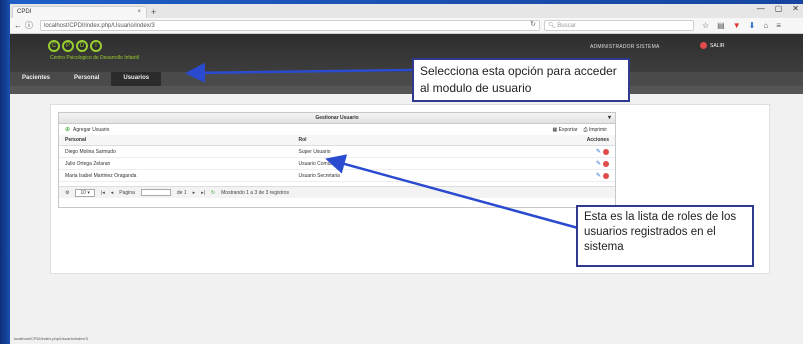 The width and height of the screenshot is (803, 344). I want to click on table-row: Diego Molina Sarmudo Super Usuario ✎, so click(337, 151).